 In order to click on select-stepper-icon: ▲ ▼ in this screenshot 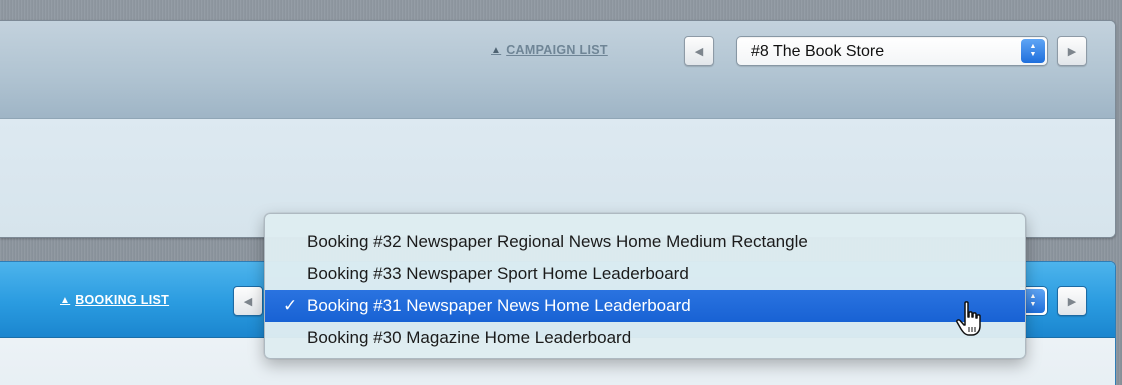, I will do `click(1033, 51)`.